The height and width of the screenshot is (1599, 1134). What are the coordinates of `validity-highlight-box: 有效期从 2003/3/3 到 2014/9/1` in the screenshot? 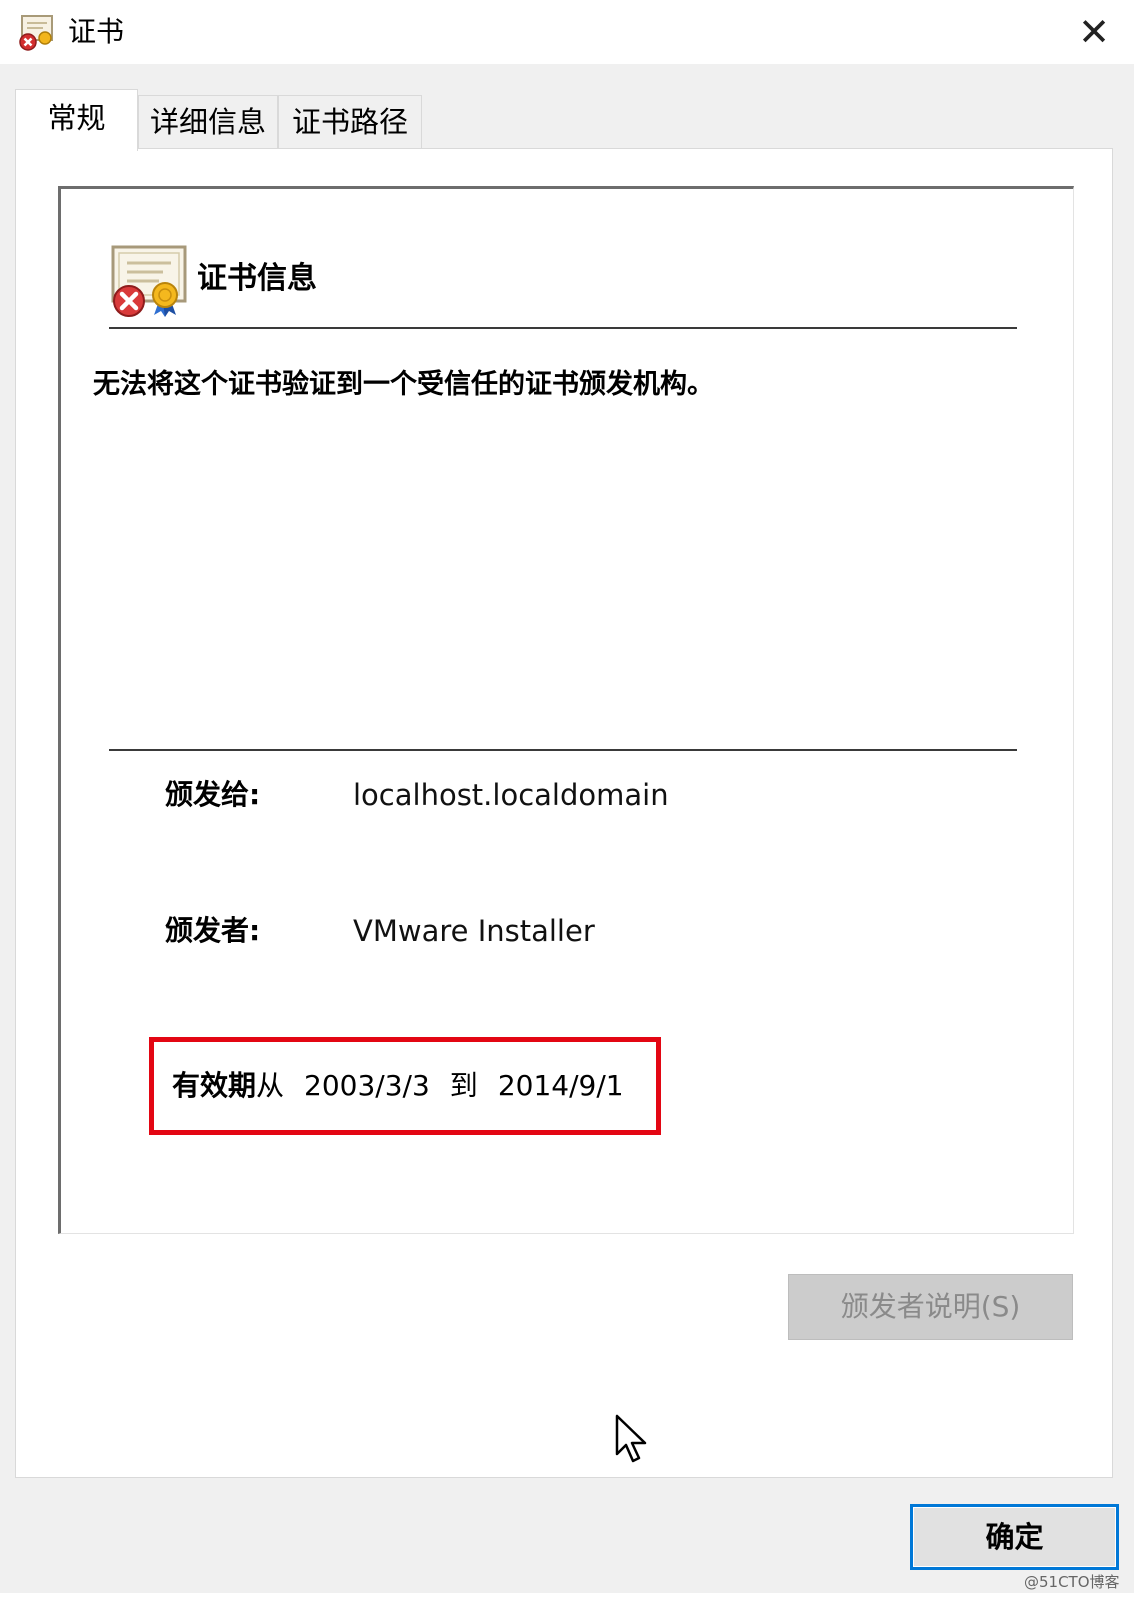 It's located at (405, 1086).